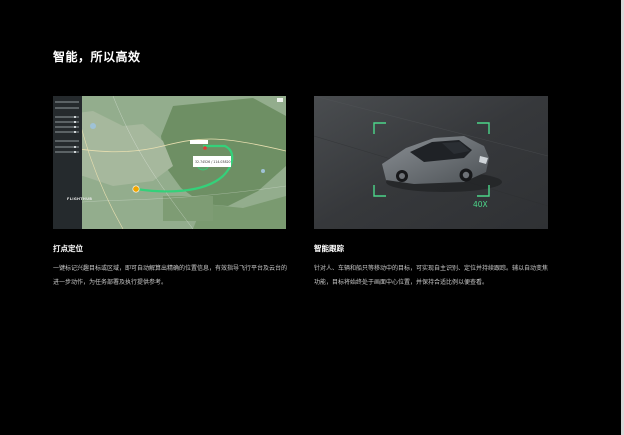  I want to click on tracking-view: 40X, so click(431, 162).